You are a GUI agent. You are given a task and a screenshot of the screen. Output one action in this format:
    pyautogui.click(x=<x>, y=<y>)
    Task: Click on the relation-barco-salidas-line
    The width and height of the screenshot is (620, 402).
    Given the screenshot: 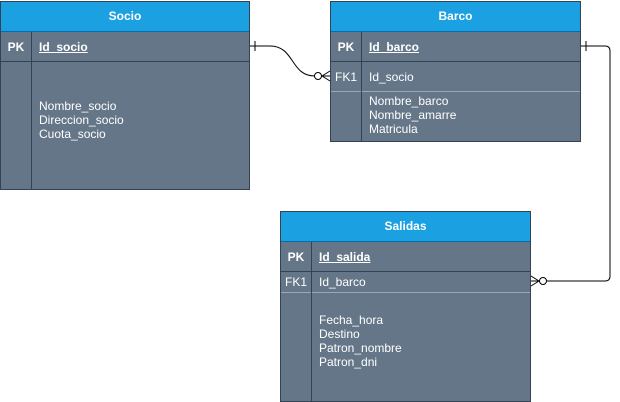 What is the action you would take?
    pyautogui.click(x=571, y=163)
    